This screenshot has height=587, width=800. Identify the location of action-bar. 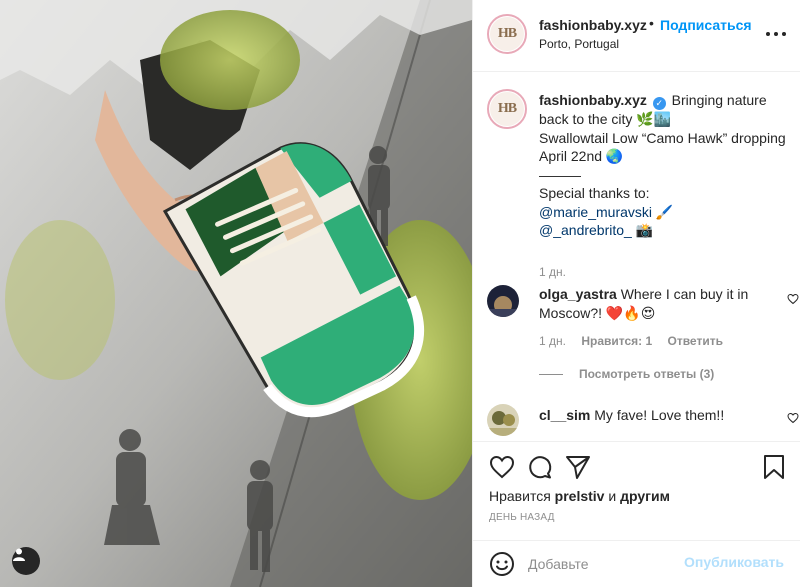
(639, 467).